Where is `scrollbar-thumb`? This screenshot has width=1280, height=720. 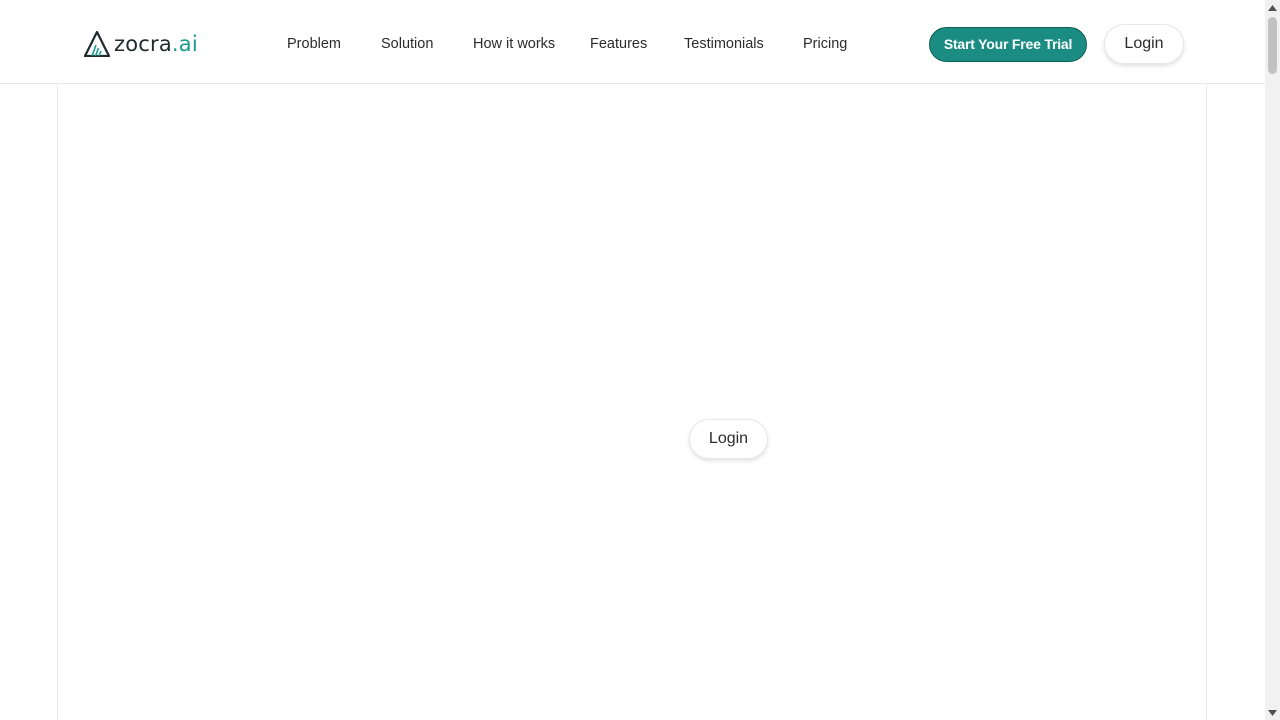
scrollbar-thumb is located at coordinates (1272, 45).